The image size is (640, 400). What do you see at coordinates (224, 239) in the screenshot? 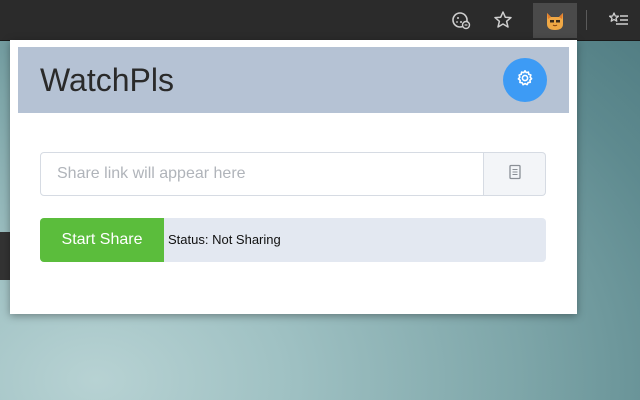
I see `status-text: Status: Not Sharing` at bounding box center [224, 239].